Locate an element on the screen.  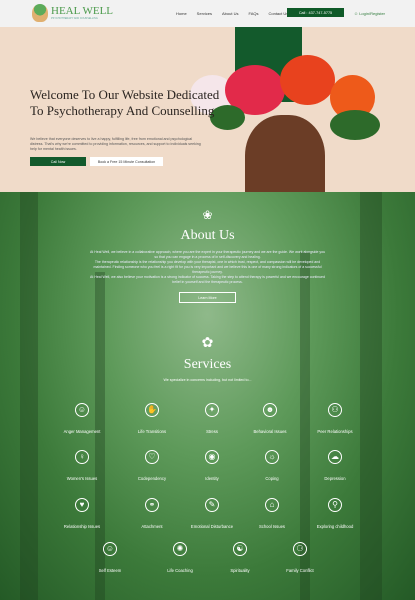
service-label: Coping is located at coordinates (272, 478).